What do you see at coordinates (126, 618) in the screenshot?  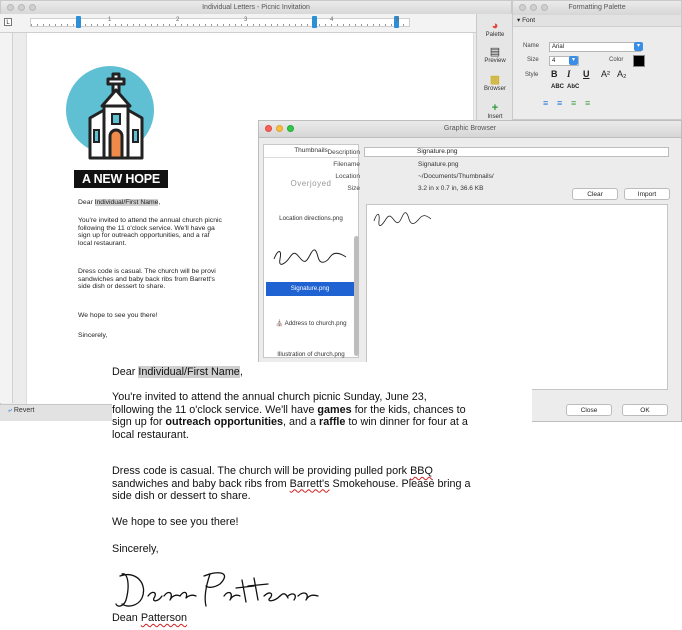 I see `signer-first-name: Dean` at bounding box center [126, 618].